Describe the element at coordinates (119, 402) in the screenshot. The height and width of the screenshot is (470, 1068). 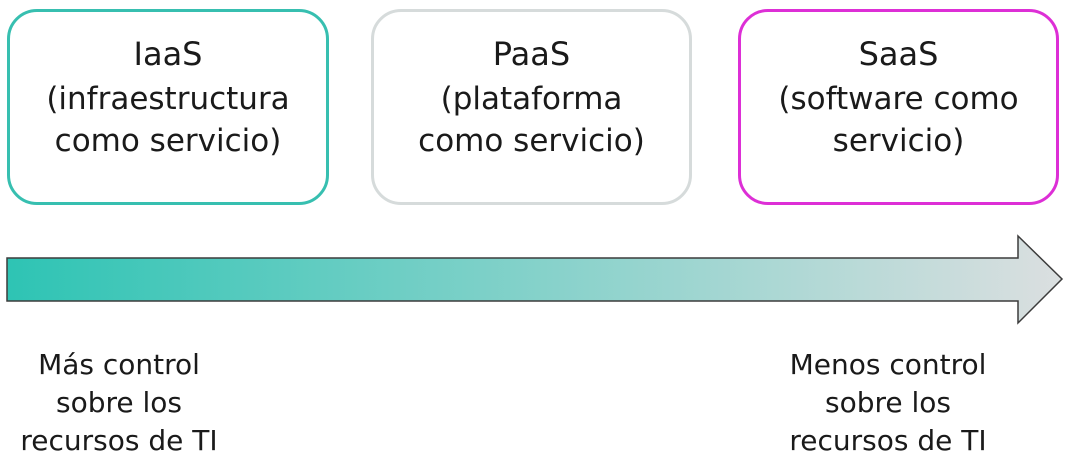
I see `more-control-caption: Más control sobre los recursos de TI` at that location.